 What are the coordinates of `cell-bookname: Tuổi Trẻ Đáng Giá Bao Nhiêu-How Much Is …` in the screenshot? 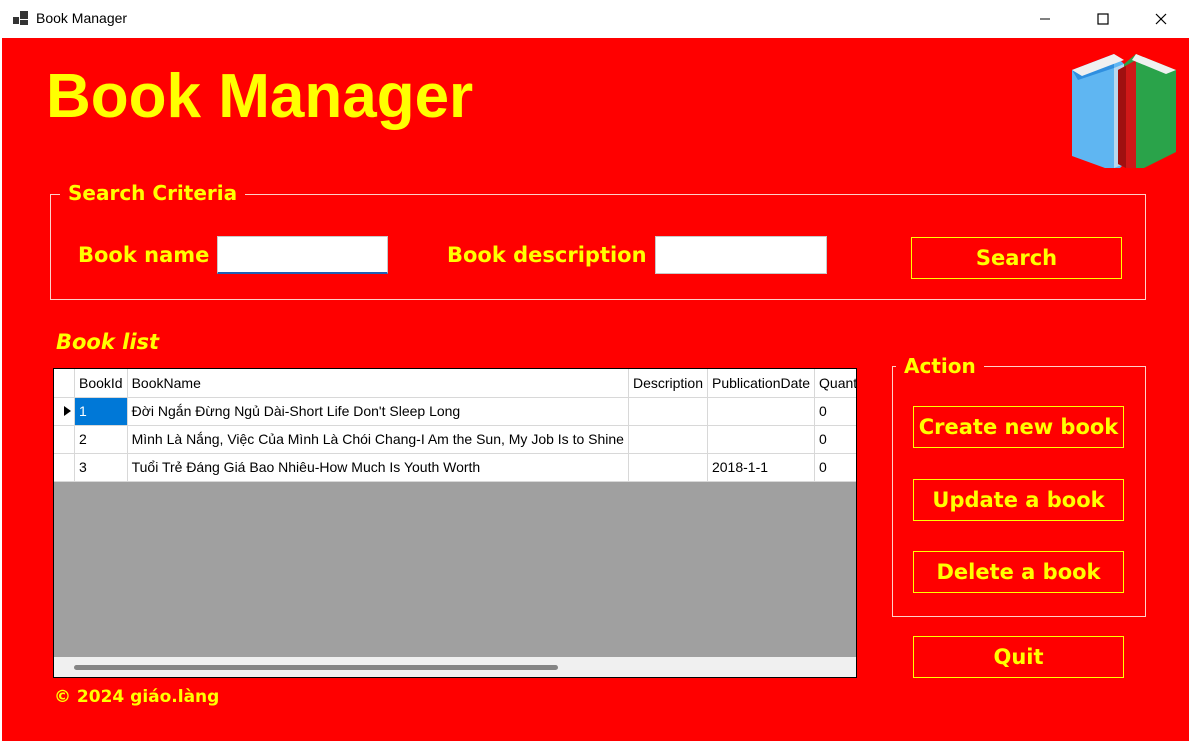 It's located at (378, 467).